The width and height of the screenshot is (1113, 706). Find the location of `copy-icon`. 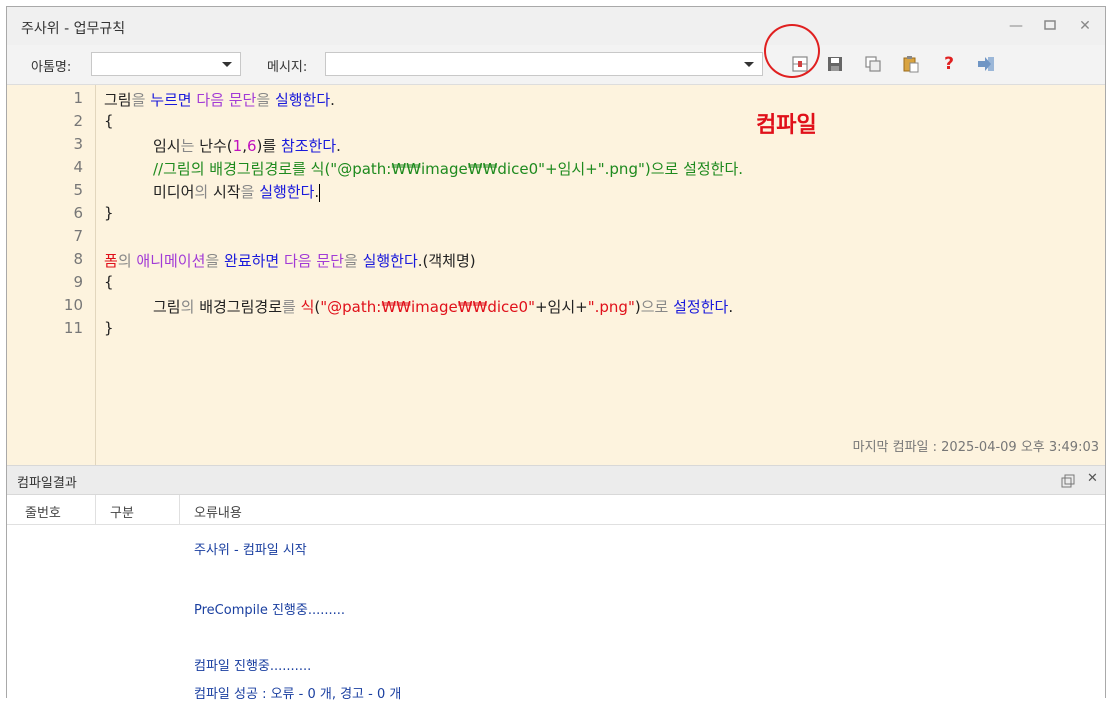

copy-icon is located at coordinates (873, 64).